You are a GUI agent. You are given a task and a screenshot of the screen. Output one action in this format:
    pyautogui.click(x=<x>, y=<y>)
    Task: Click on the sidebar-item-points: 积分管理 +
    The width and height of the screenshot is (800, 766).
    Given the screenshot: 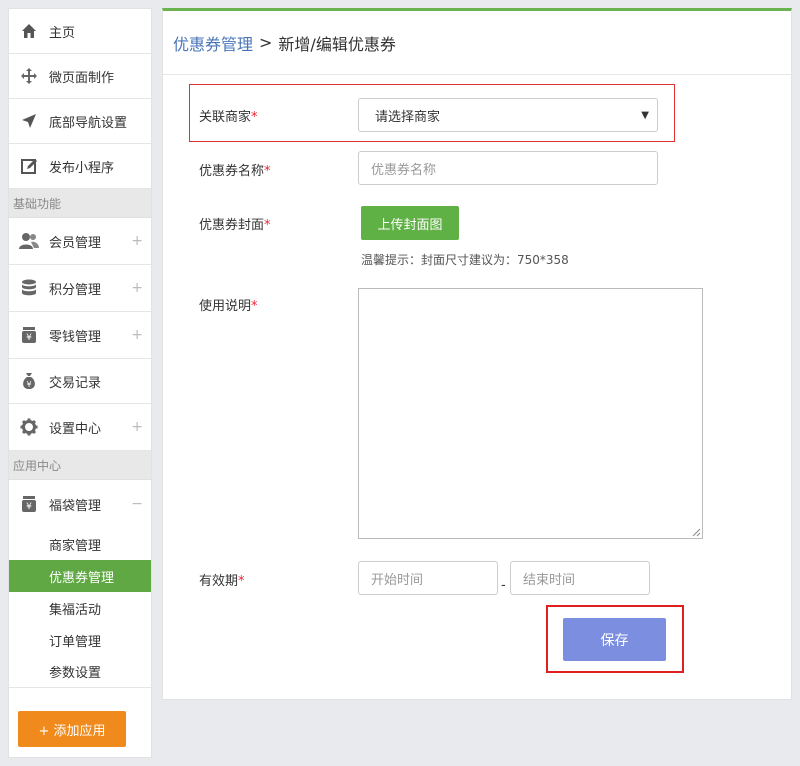 What is the action you would take?
    pyautogui.click(x=80, y=288)
    